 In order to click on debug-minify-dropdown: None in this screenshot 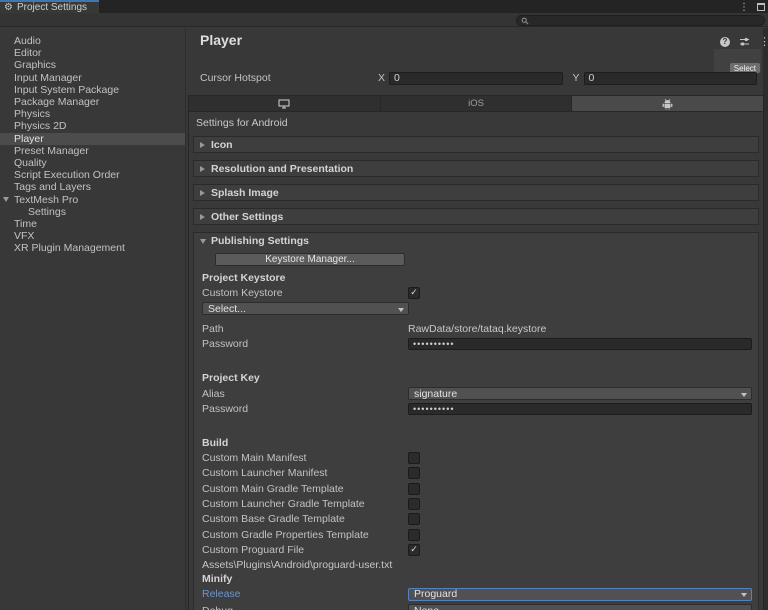, I will do `click(580, 607)`.